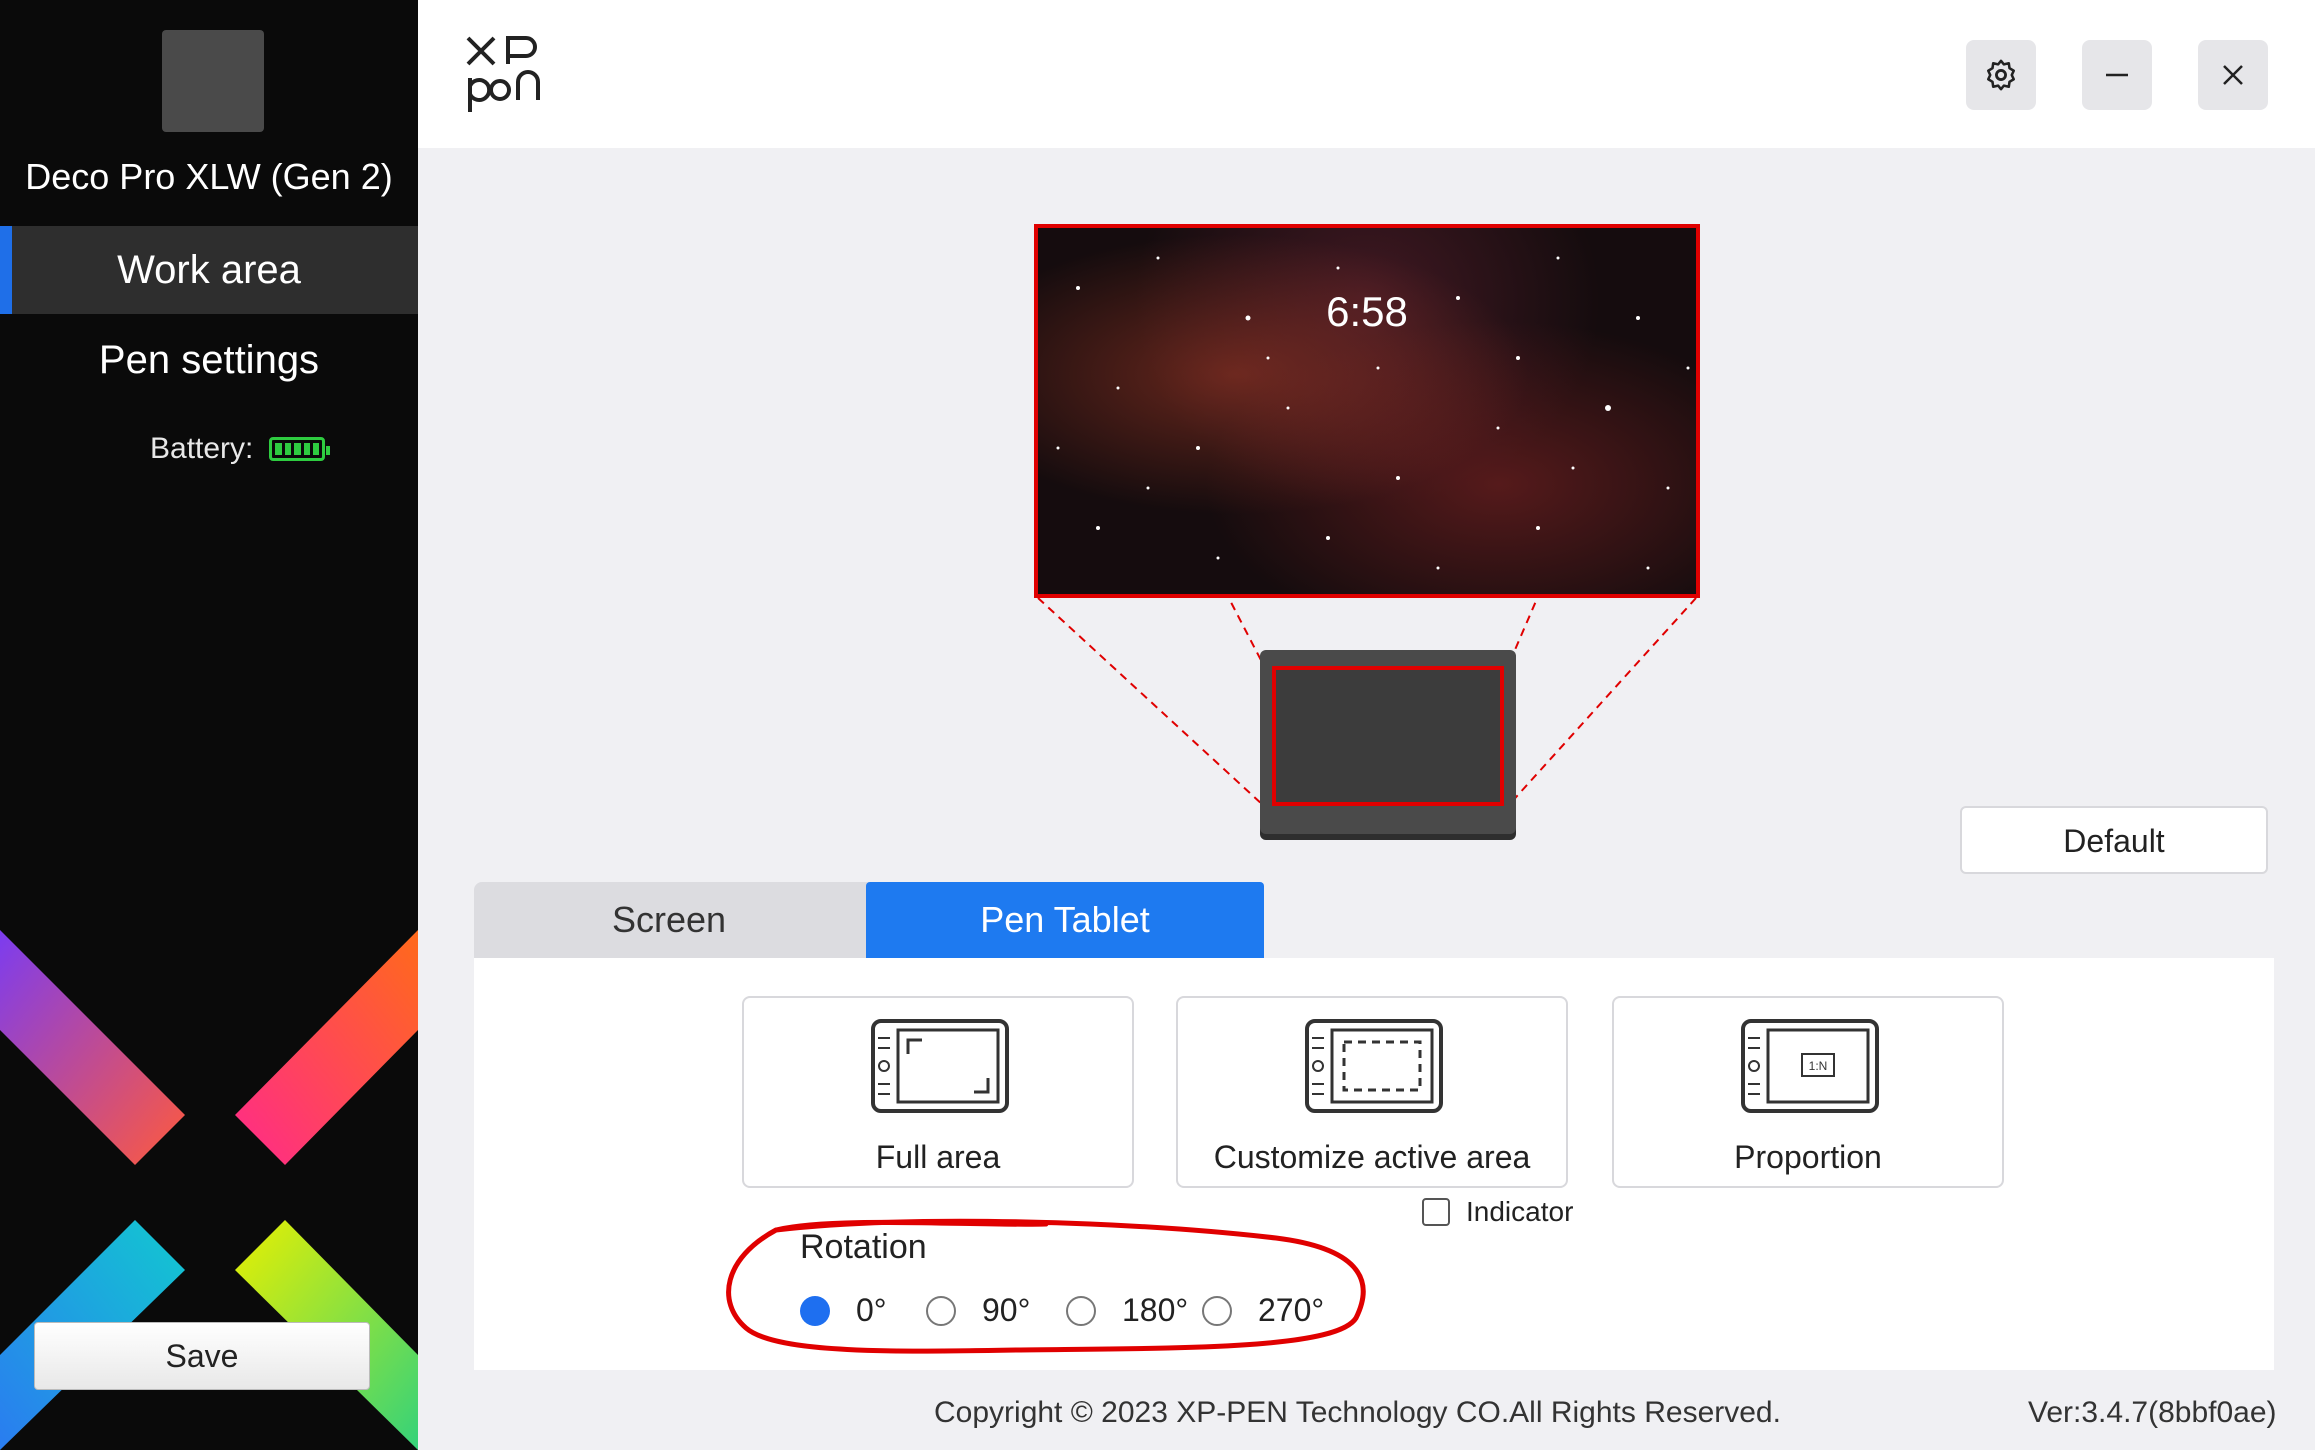 Image resolution: width=2315 pixels, height=1450 pixels. I want to click on battery-icon, so click(300, 449).